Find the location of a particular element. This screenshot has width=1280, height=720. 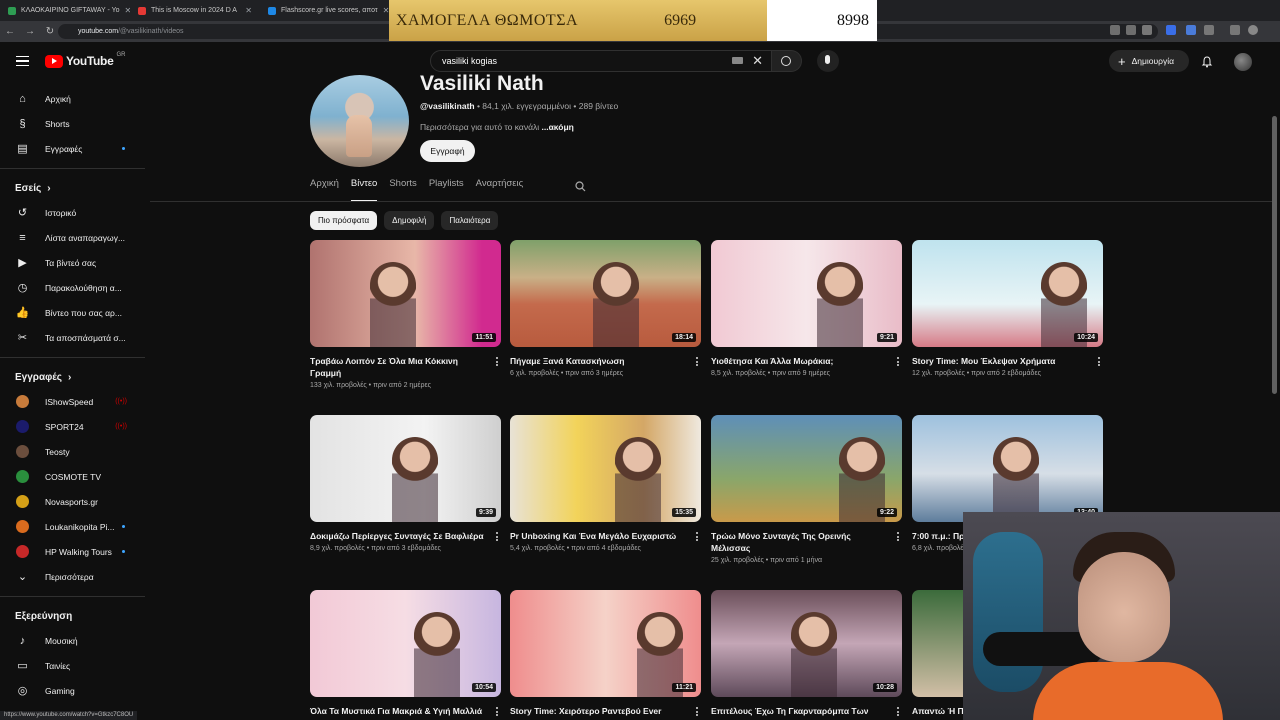

browser-tab: Flashscore.gr live scores, αποτ ✕ is located at coordinates (325, 10).